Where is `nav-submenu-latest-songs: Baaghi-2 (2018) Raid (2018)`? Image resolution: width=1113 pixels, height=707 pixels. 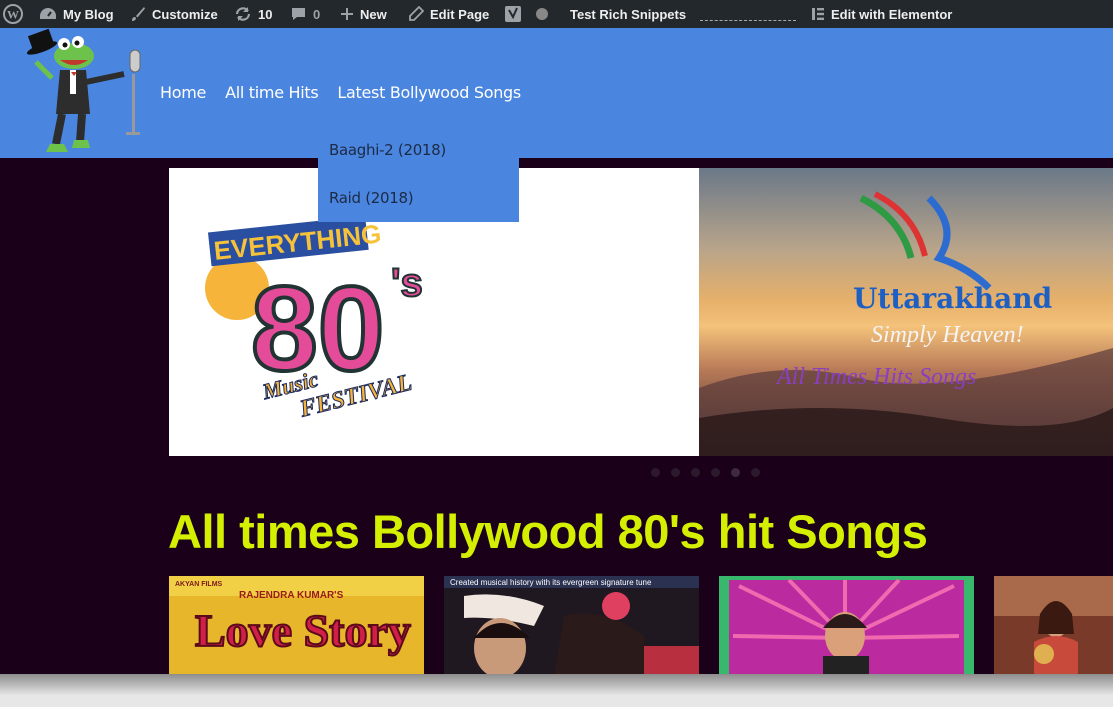 nav-submenu-latest-songs: Baaghi-2 (2018) Raid (2018) is located at coordinates (418, 174).